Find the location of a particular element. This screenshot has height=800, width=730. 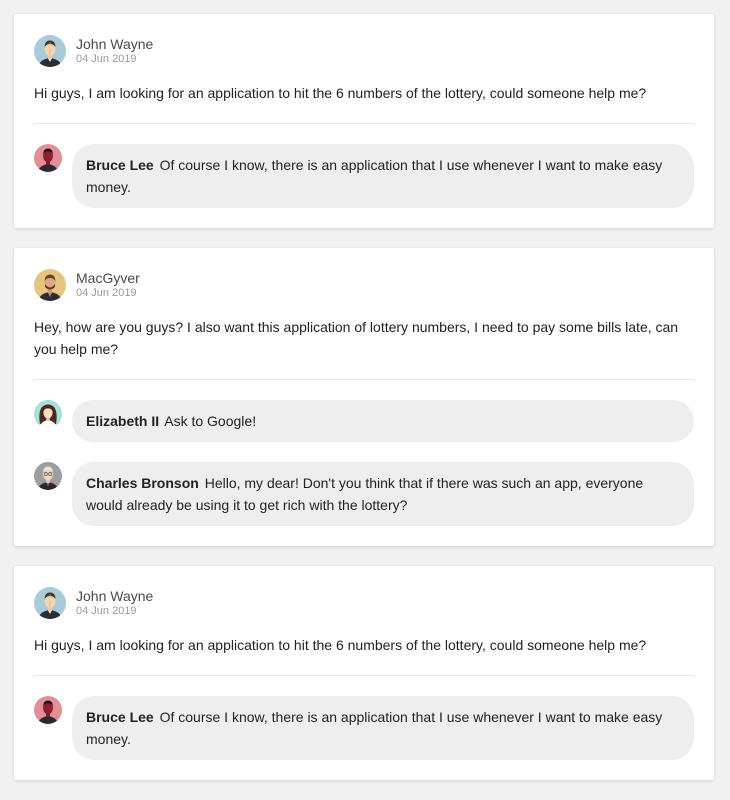

comment-text: Ask to Google! is located at coordinates (210, 421).